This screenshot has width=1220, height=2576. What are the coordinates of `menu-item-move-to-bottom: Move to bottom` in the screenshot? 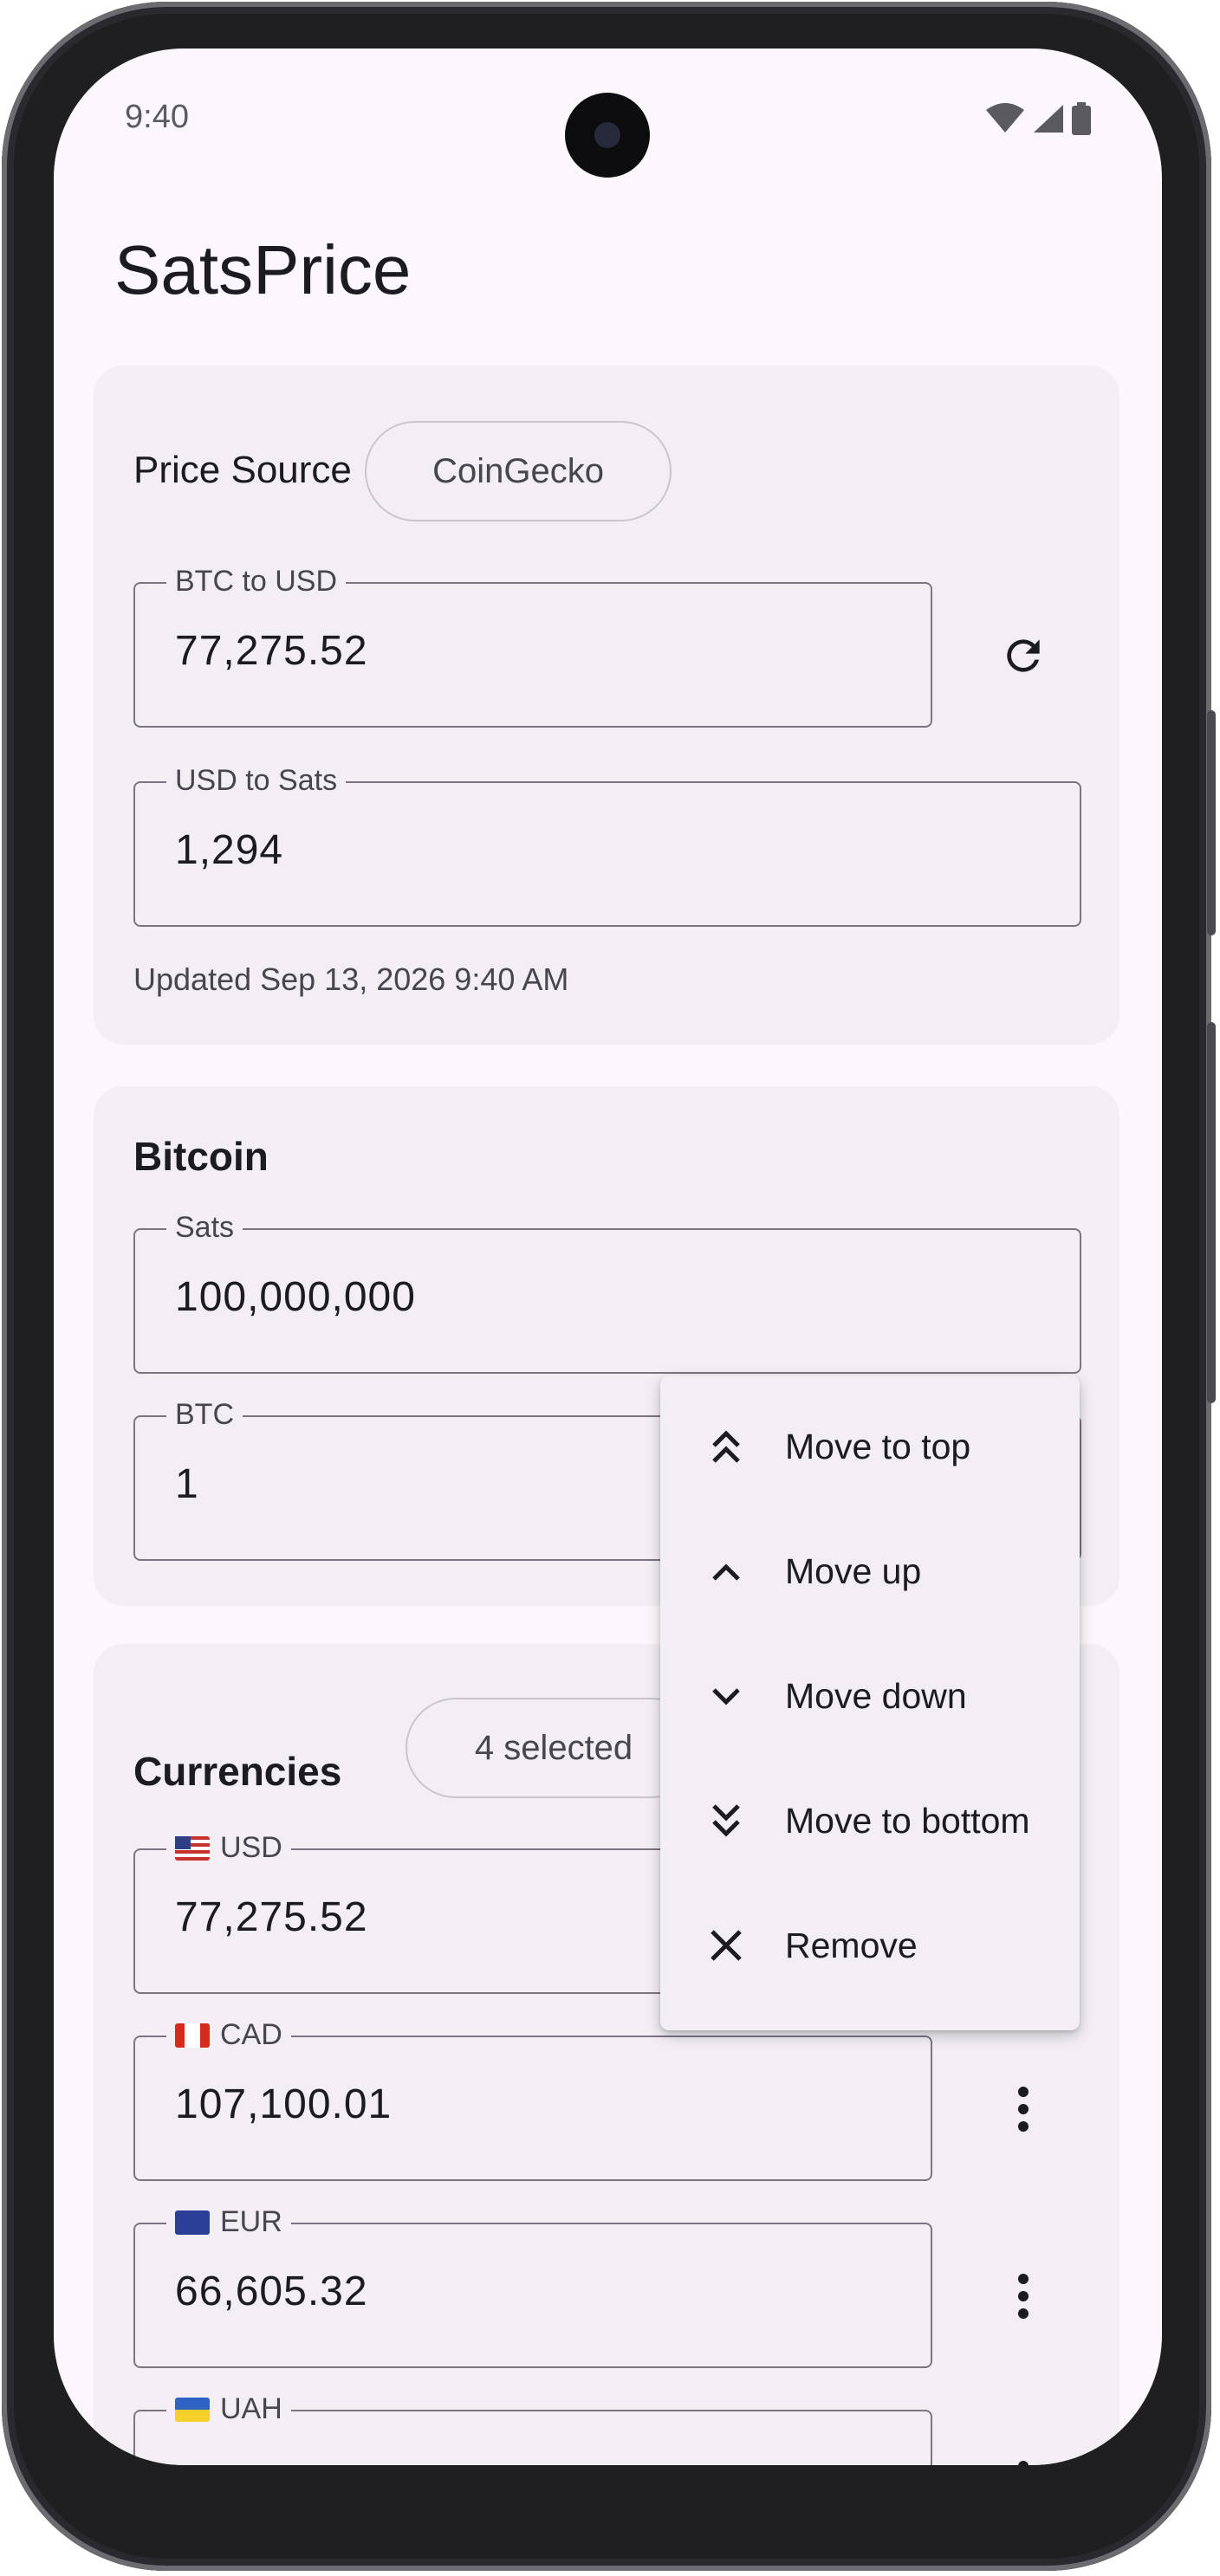 It's located at (870, 1820).